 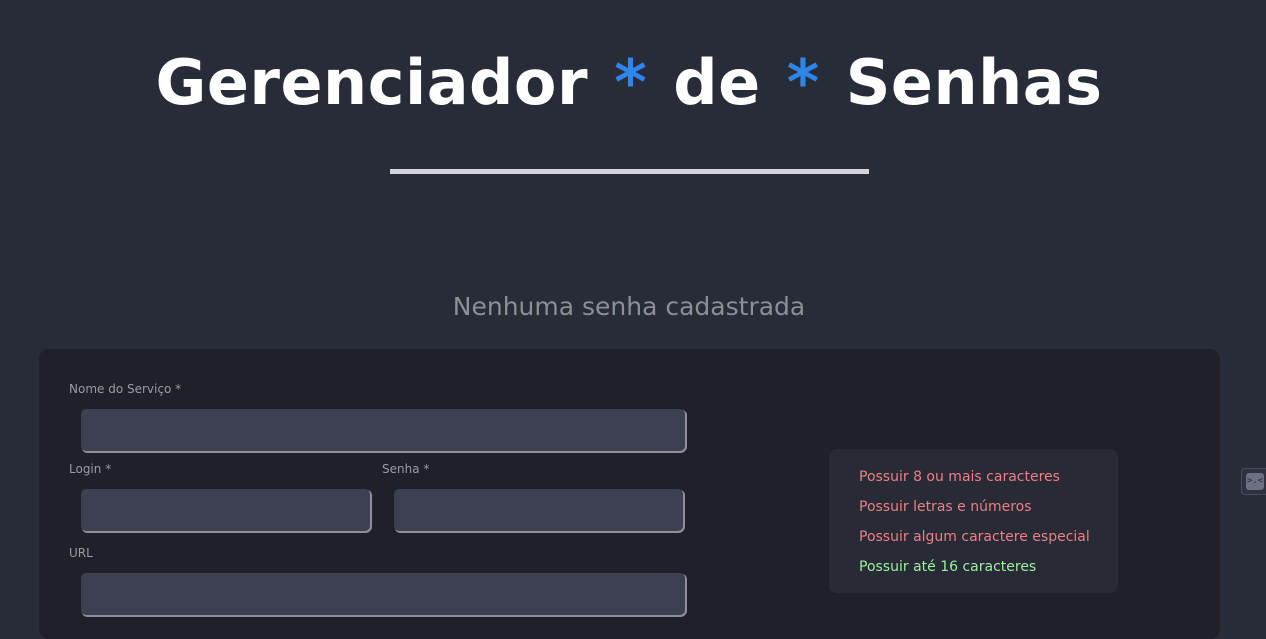 I want to click on requirement-max-length: Possuir até 16 caracteres, so click(x=948, y=567).